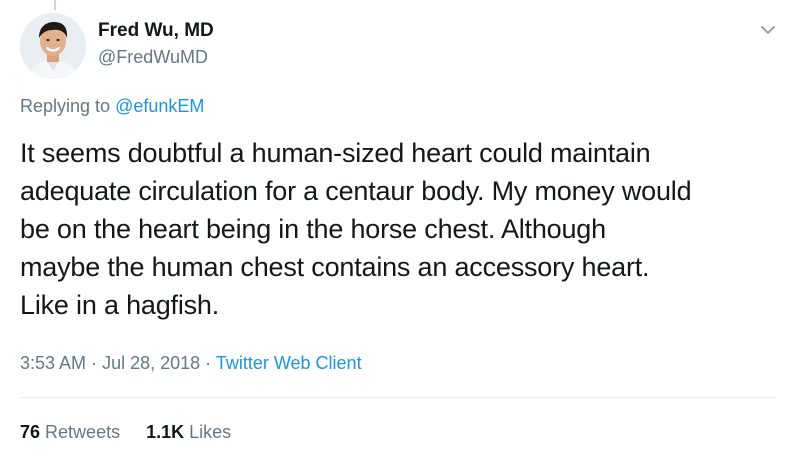 Image resolution: width=796 pixels, height=466 pixels. I want to click on thread-connector-line, so click(55, 5).